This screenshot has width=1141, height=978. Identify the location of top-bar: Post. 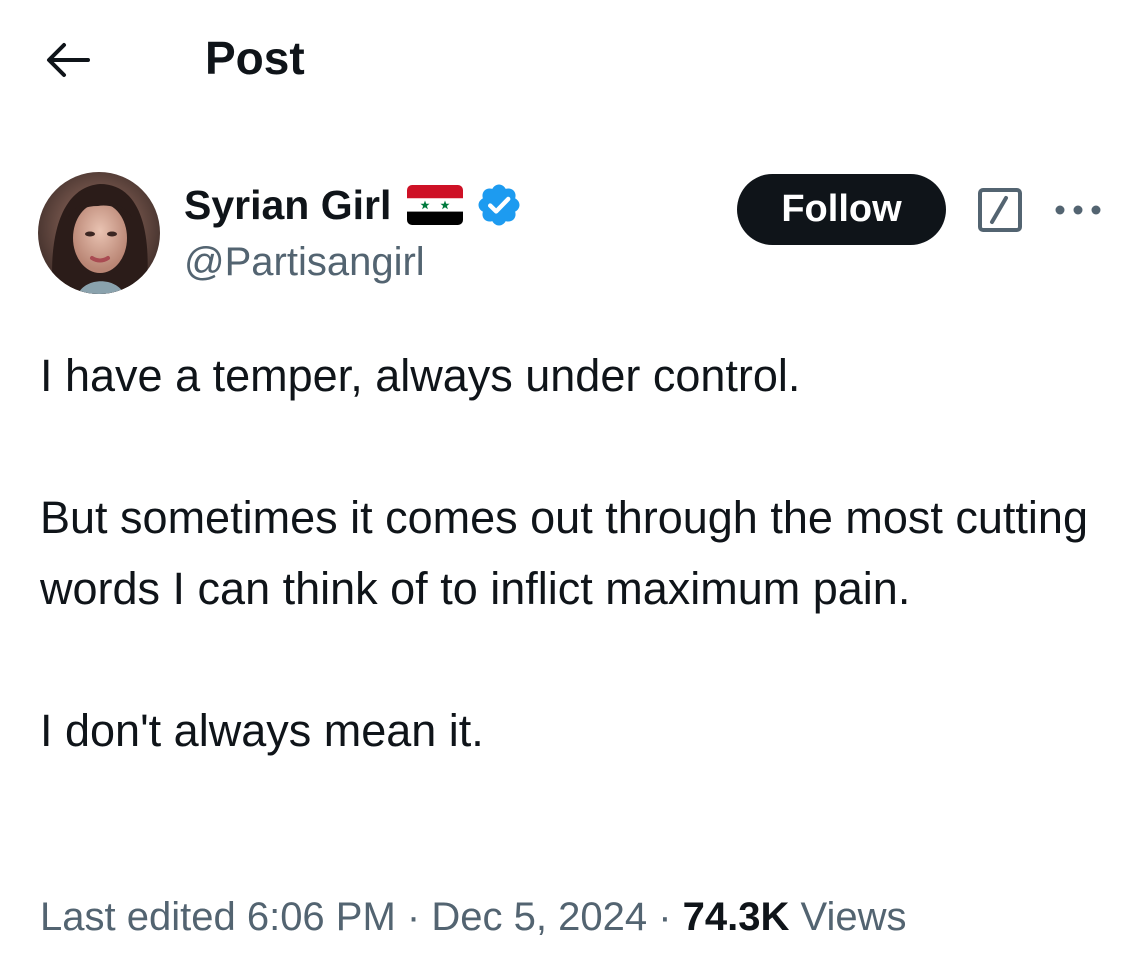
(570, 60).